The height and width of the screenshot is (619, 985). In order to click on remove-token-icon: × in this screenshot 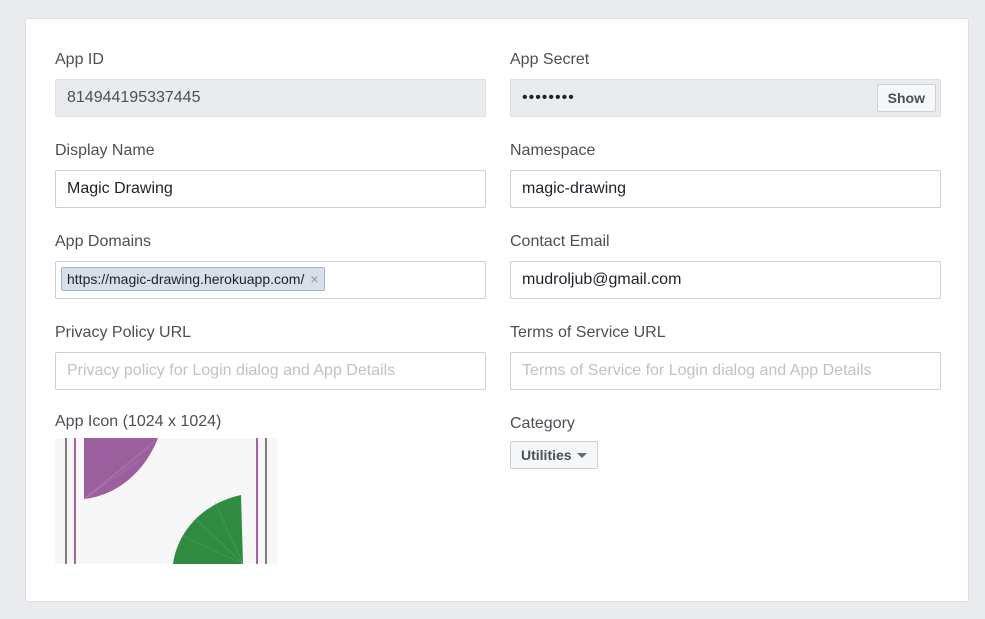, I will do `click(314, 279)`.